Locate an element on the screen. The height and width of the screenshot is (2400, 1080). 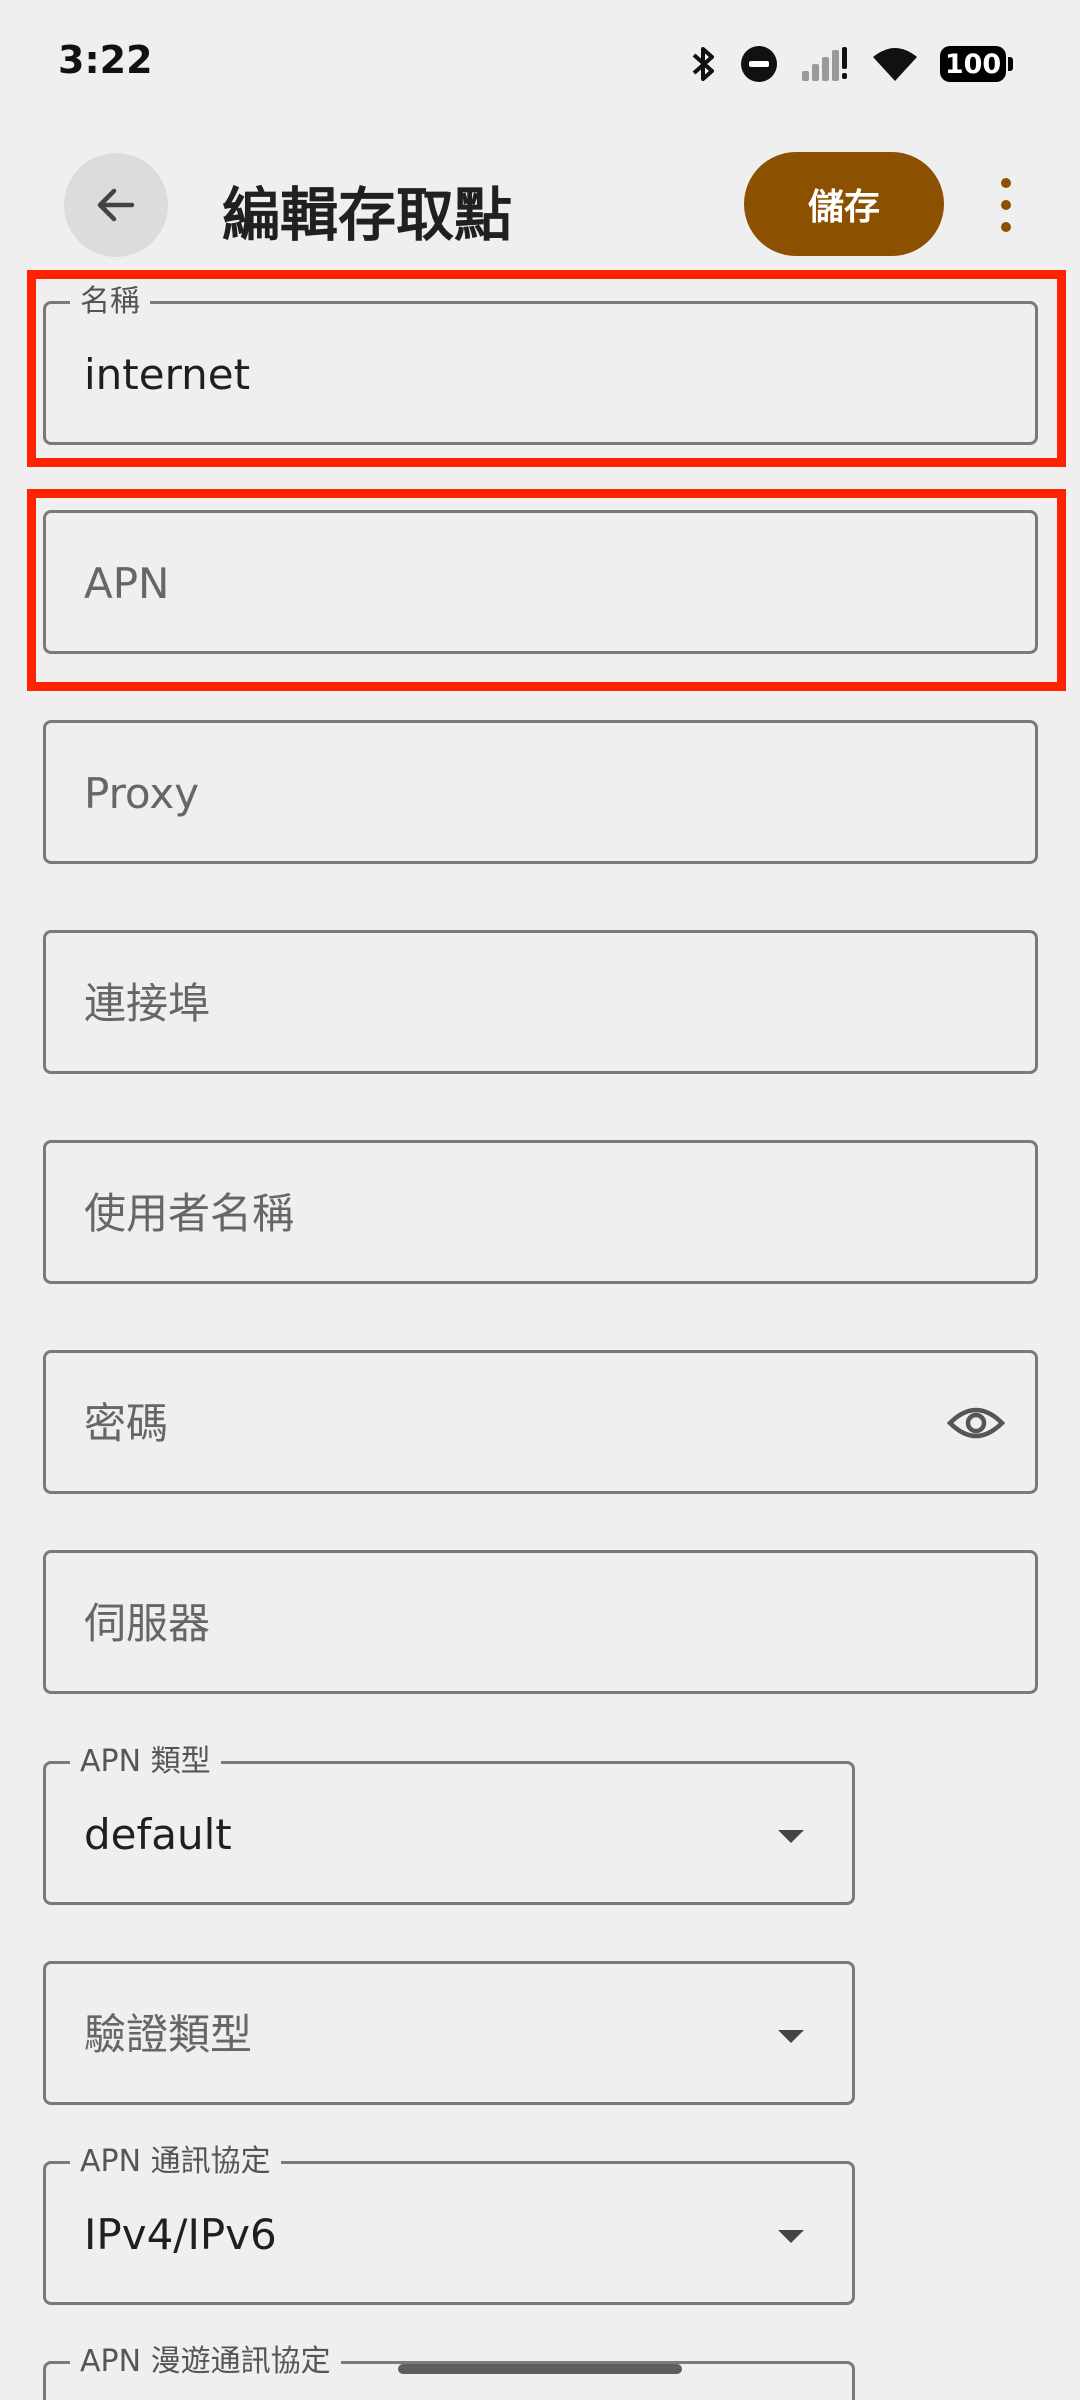
battery-icon: 100 is located at coordinates (976, 64).